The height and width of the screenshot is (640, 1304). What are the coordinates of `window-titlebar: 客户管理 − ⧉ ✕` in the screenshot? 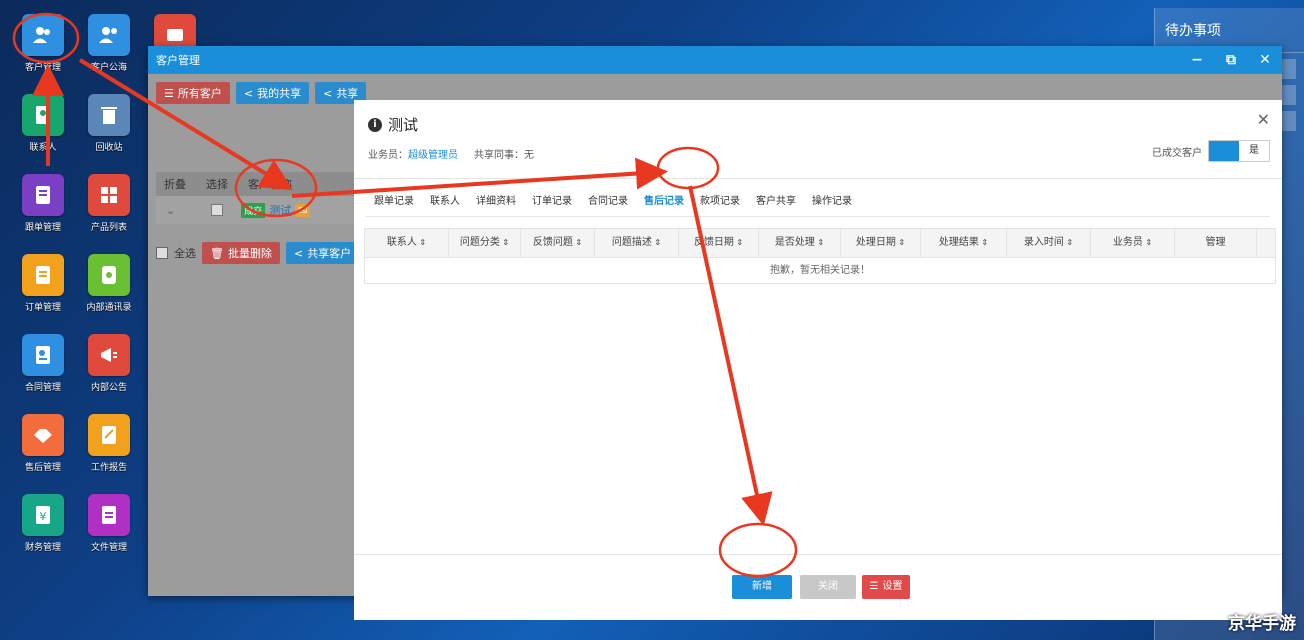 It's located at (715, 60).